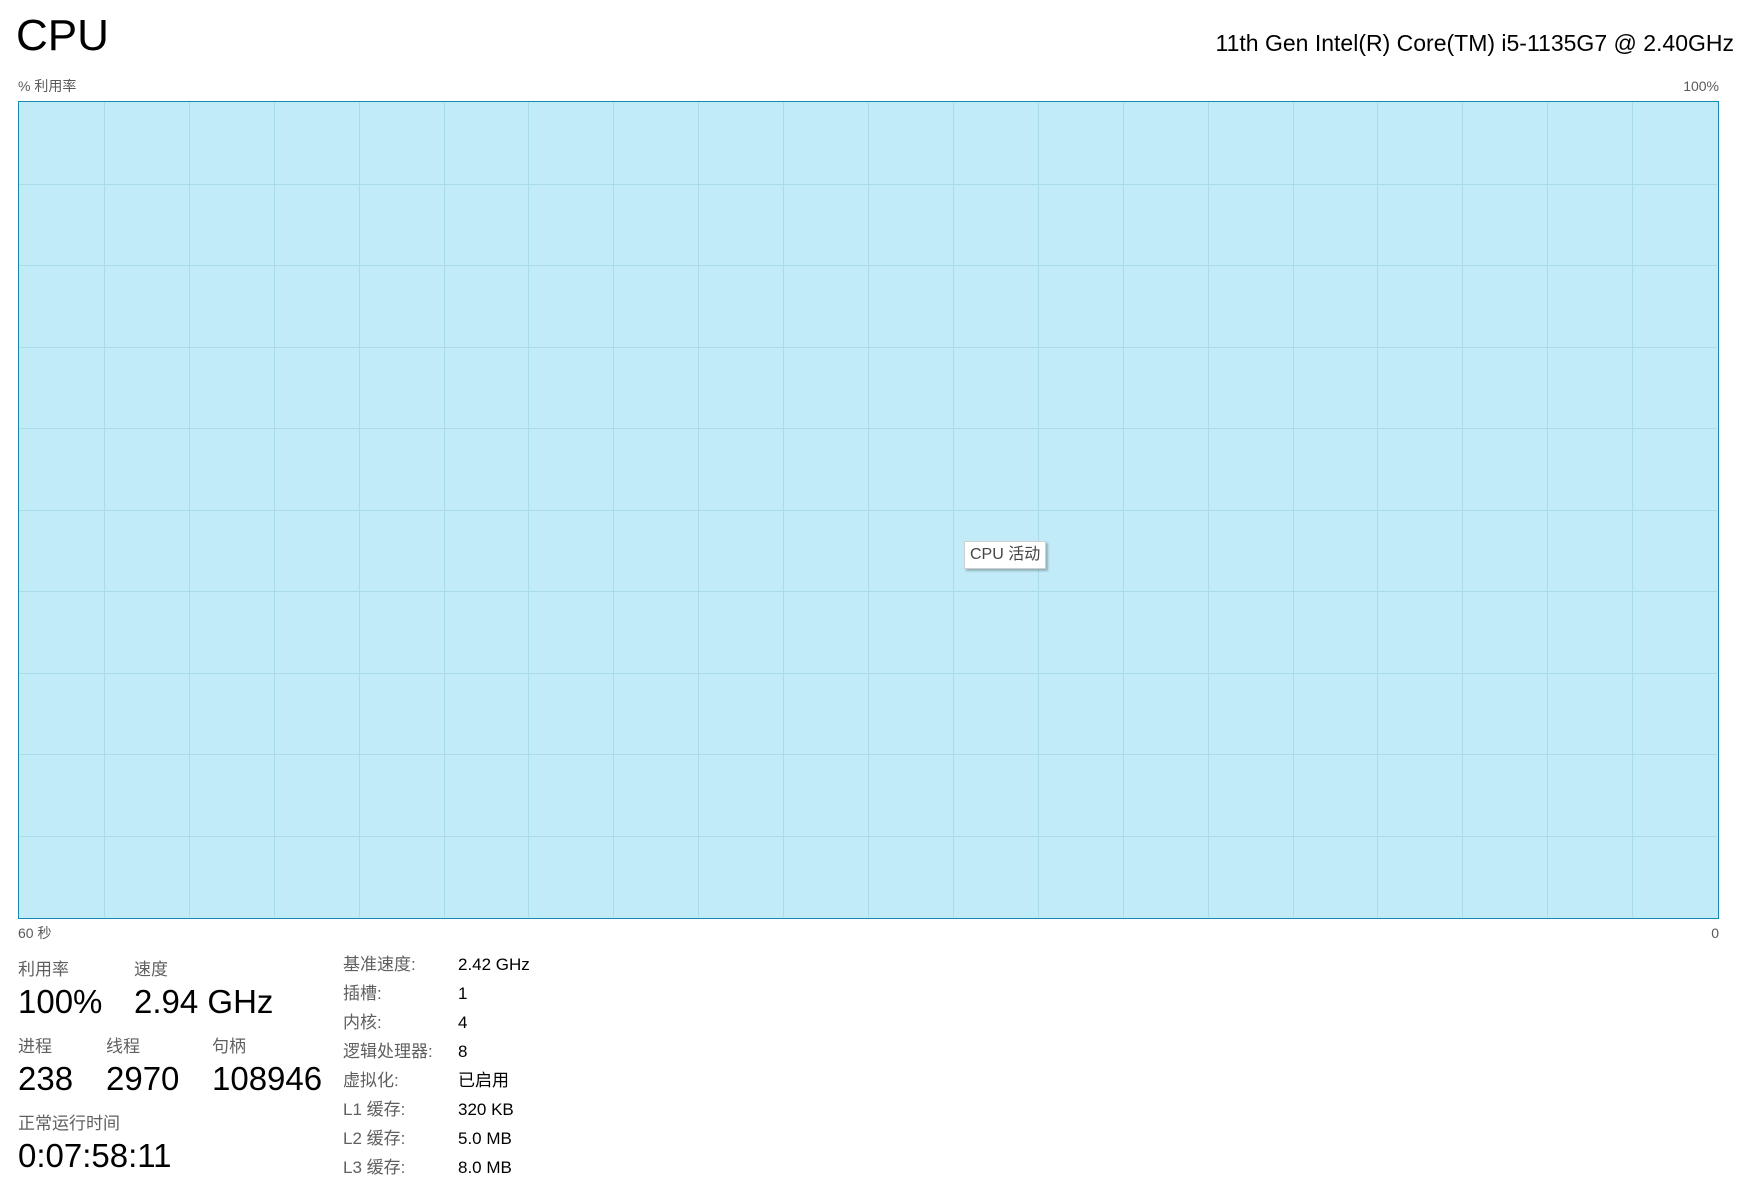 This screenshot has height=1195, width=1748. I want to click on threads-label: 线程, so click(123, 1046).